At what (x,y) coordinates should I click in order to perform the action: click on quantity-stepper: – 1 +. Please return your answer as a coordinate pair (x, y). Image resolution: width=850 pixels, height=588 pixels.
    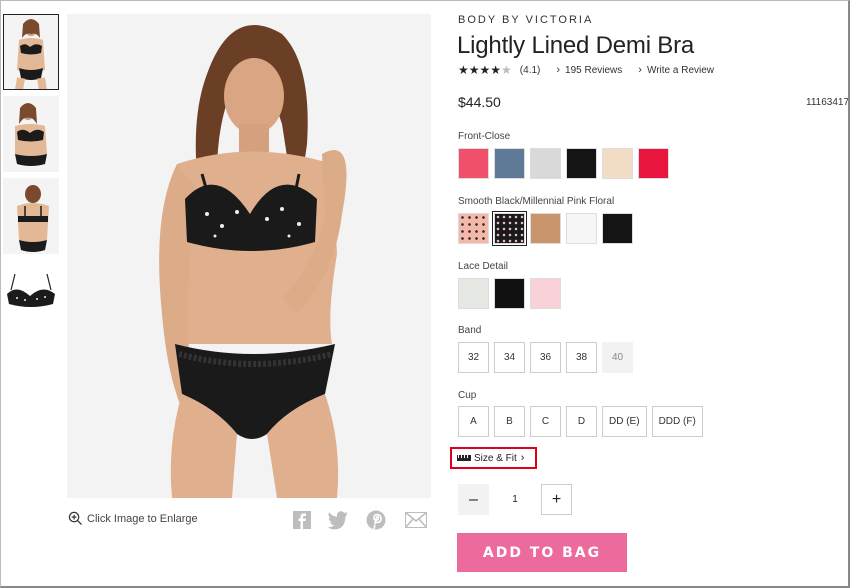
    Looking at the image, I should click on (515, 499).